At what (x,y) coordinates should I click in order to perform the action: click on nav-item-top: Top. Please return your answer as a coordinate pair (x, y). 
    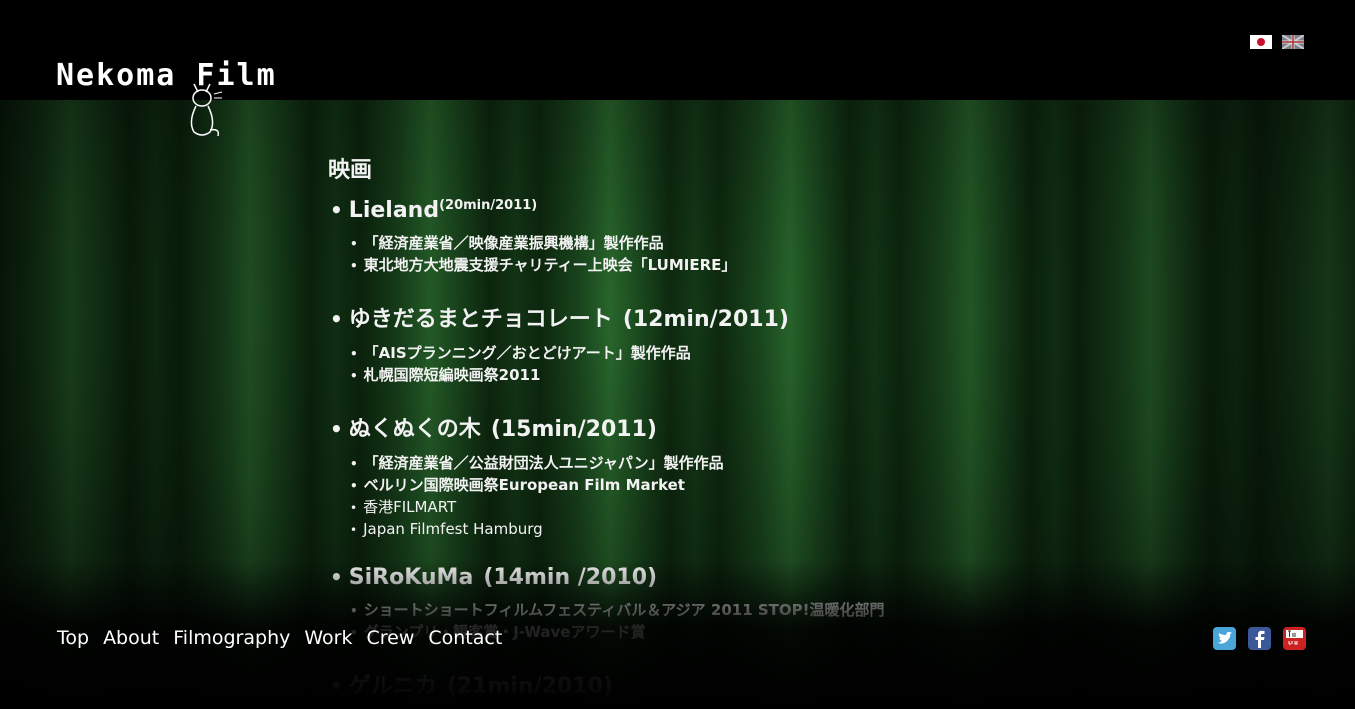
    Looking at the image, I should click on (73, 638).